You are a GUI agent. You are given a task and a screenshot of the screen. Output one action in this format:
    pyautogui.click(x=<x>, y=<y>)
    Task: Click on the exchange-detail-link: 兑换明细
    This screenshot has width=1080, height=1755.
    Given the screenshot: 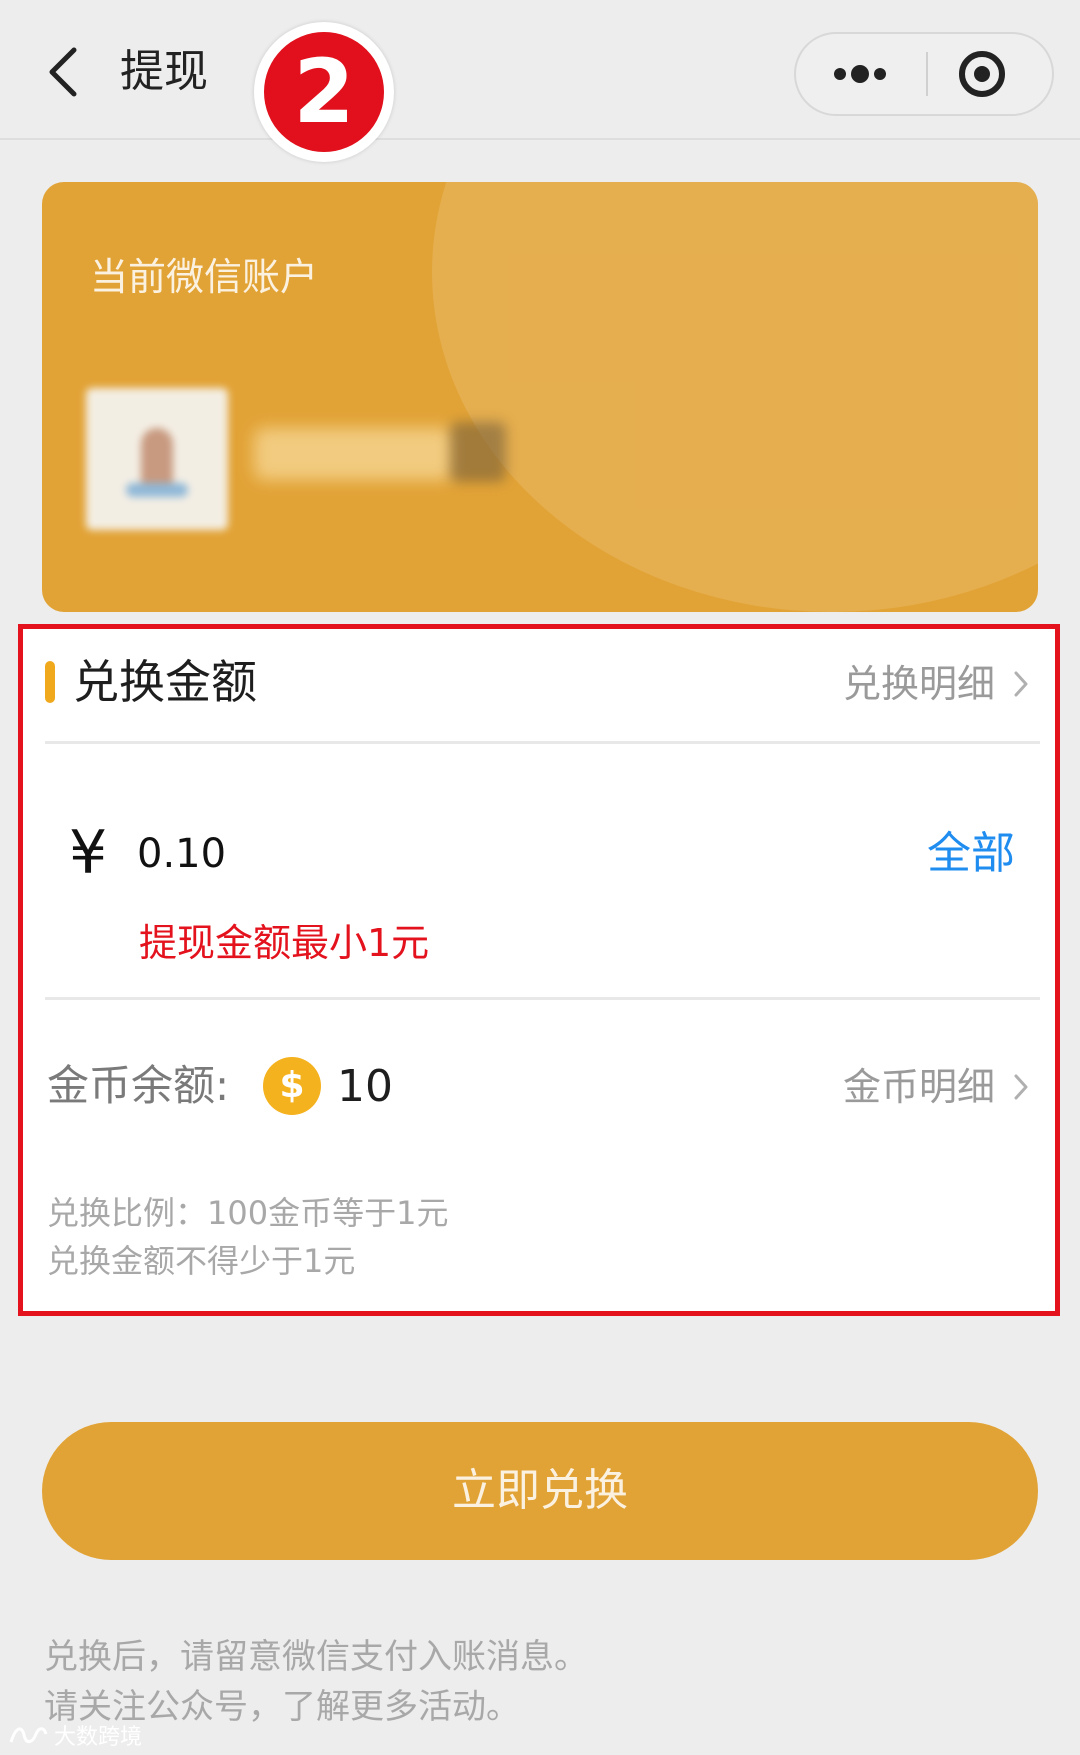 What is the action you would take?
    pyautogui.click(x=936, y=684)
    